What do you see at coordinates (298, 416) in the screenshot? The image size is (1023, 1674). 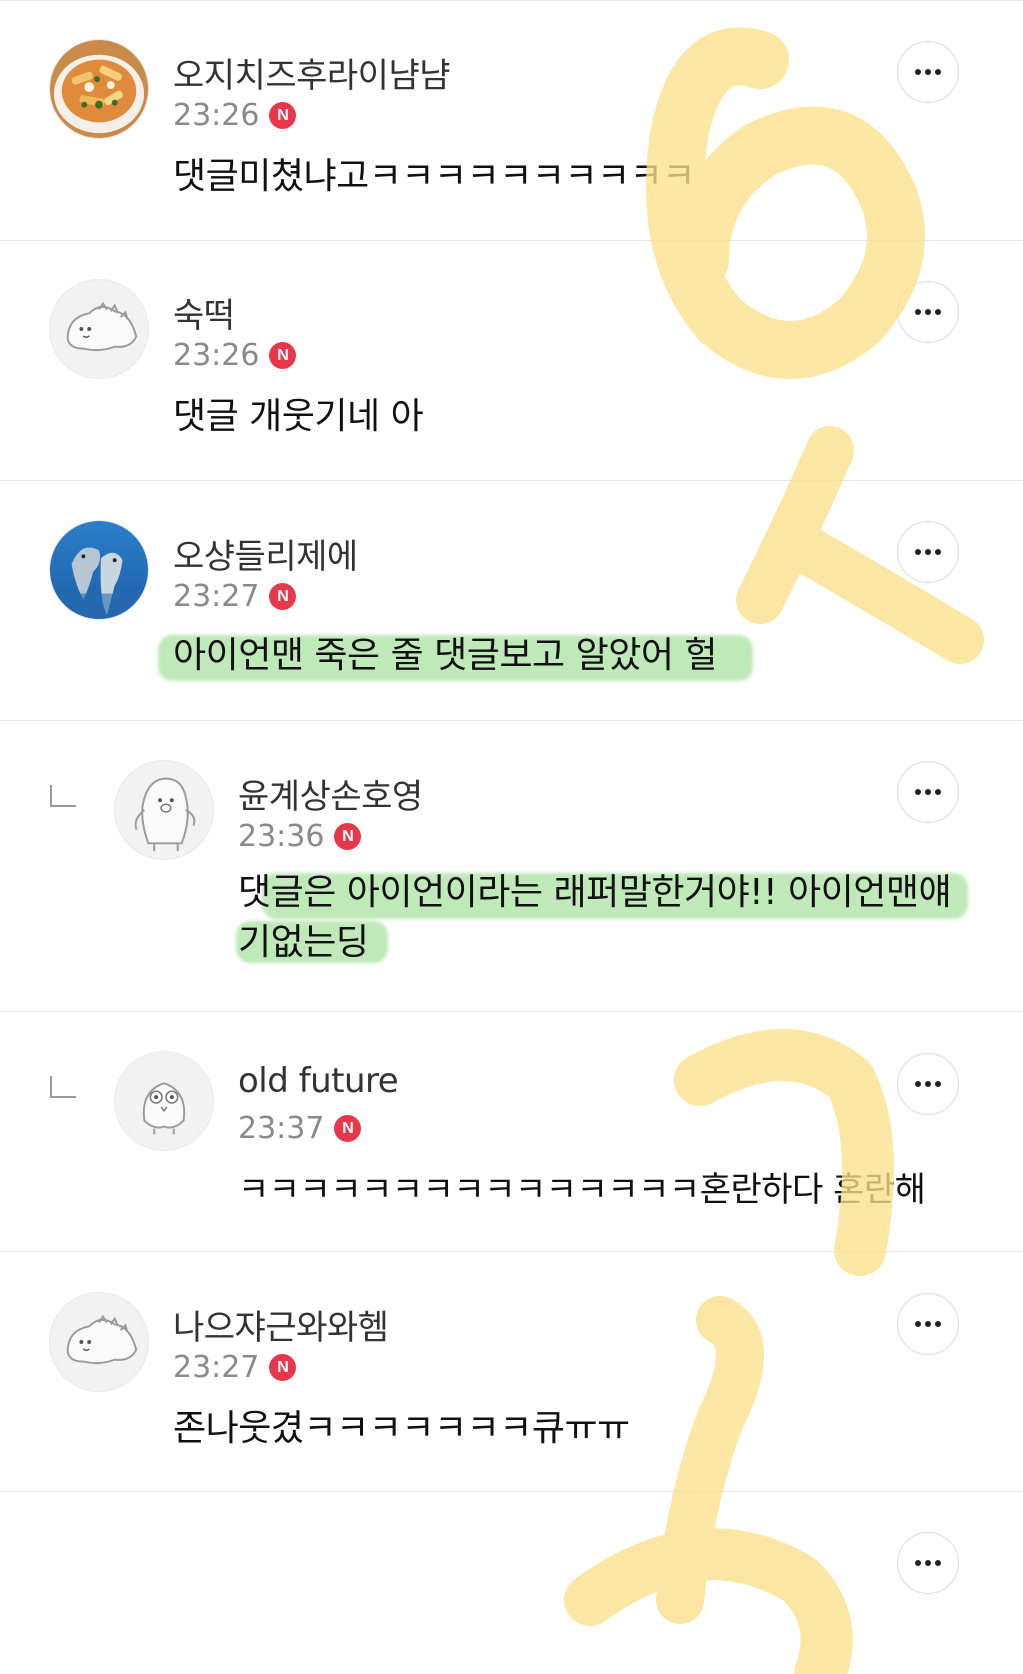 I see `comment-text: 댓글 개웃기네 아` at bounding box center [298, 416].